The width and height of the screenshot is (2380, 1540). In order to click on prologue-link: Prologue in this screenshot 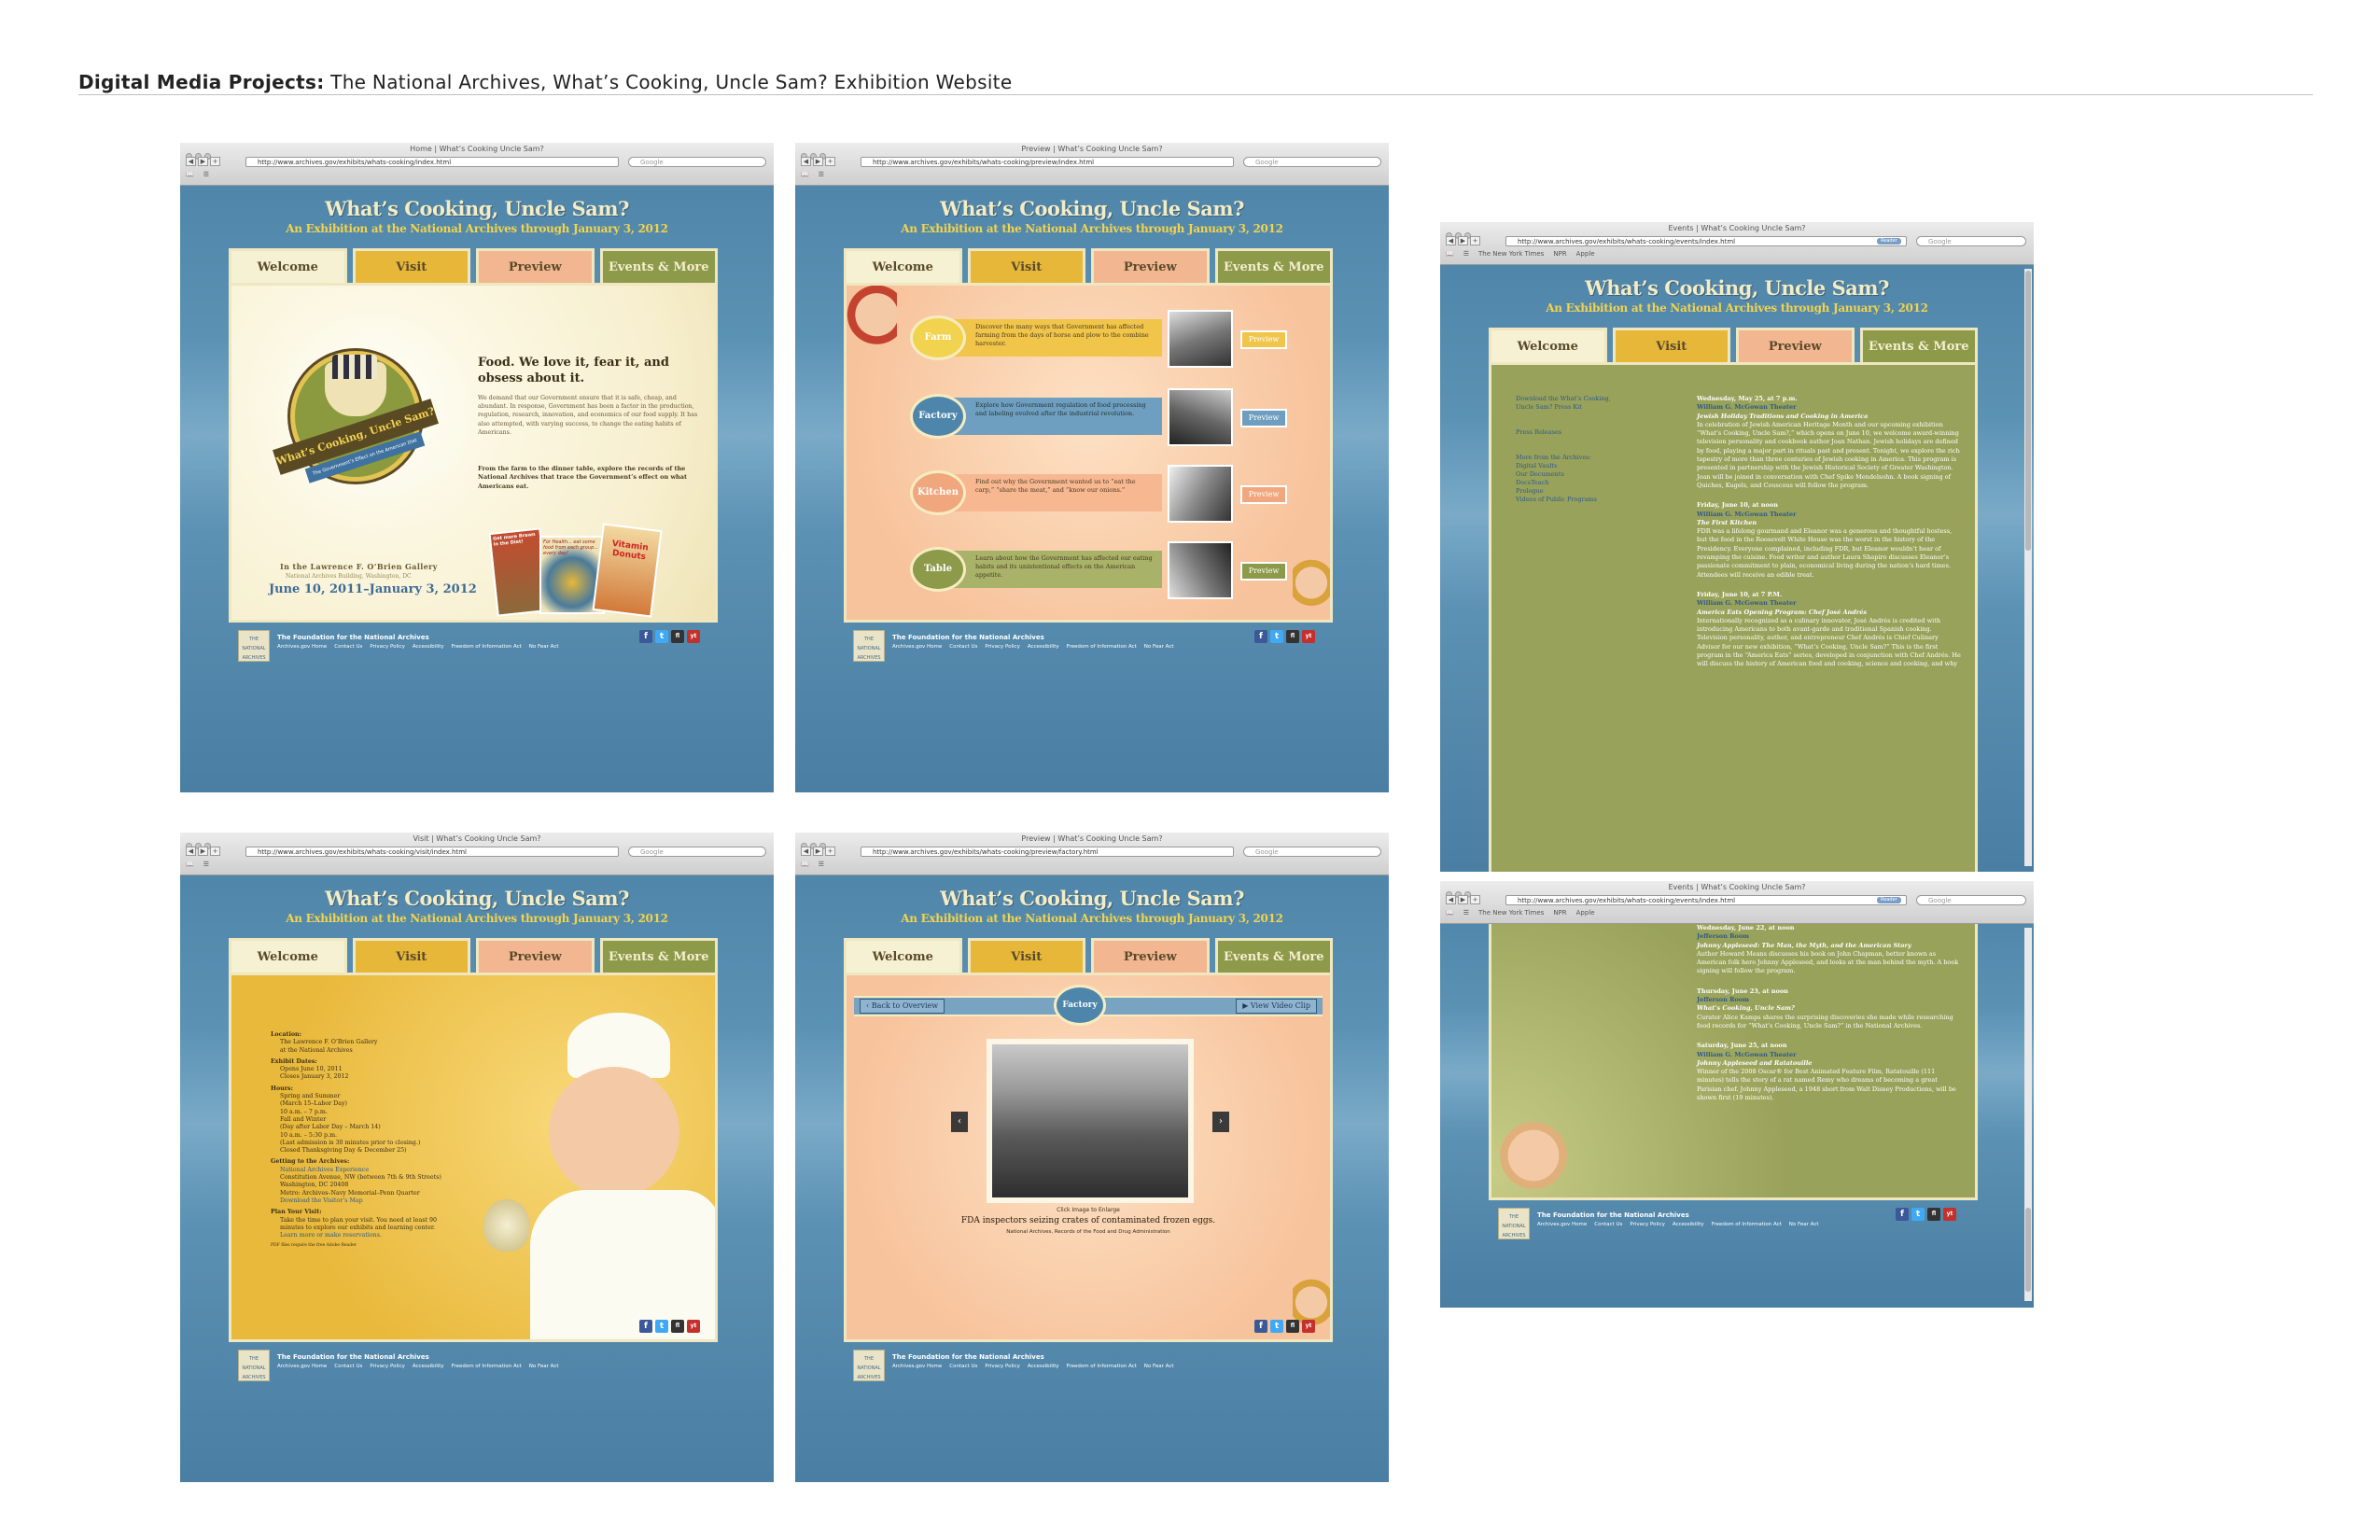, I will do `click(1567, 492)`.